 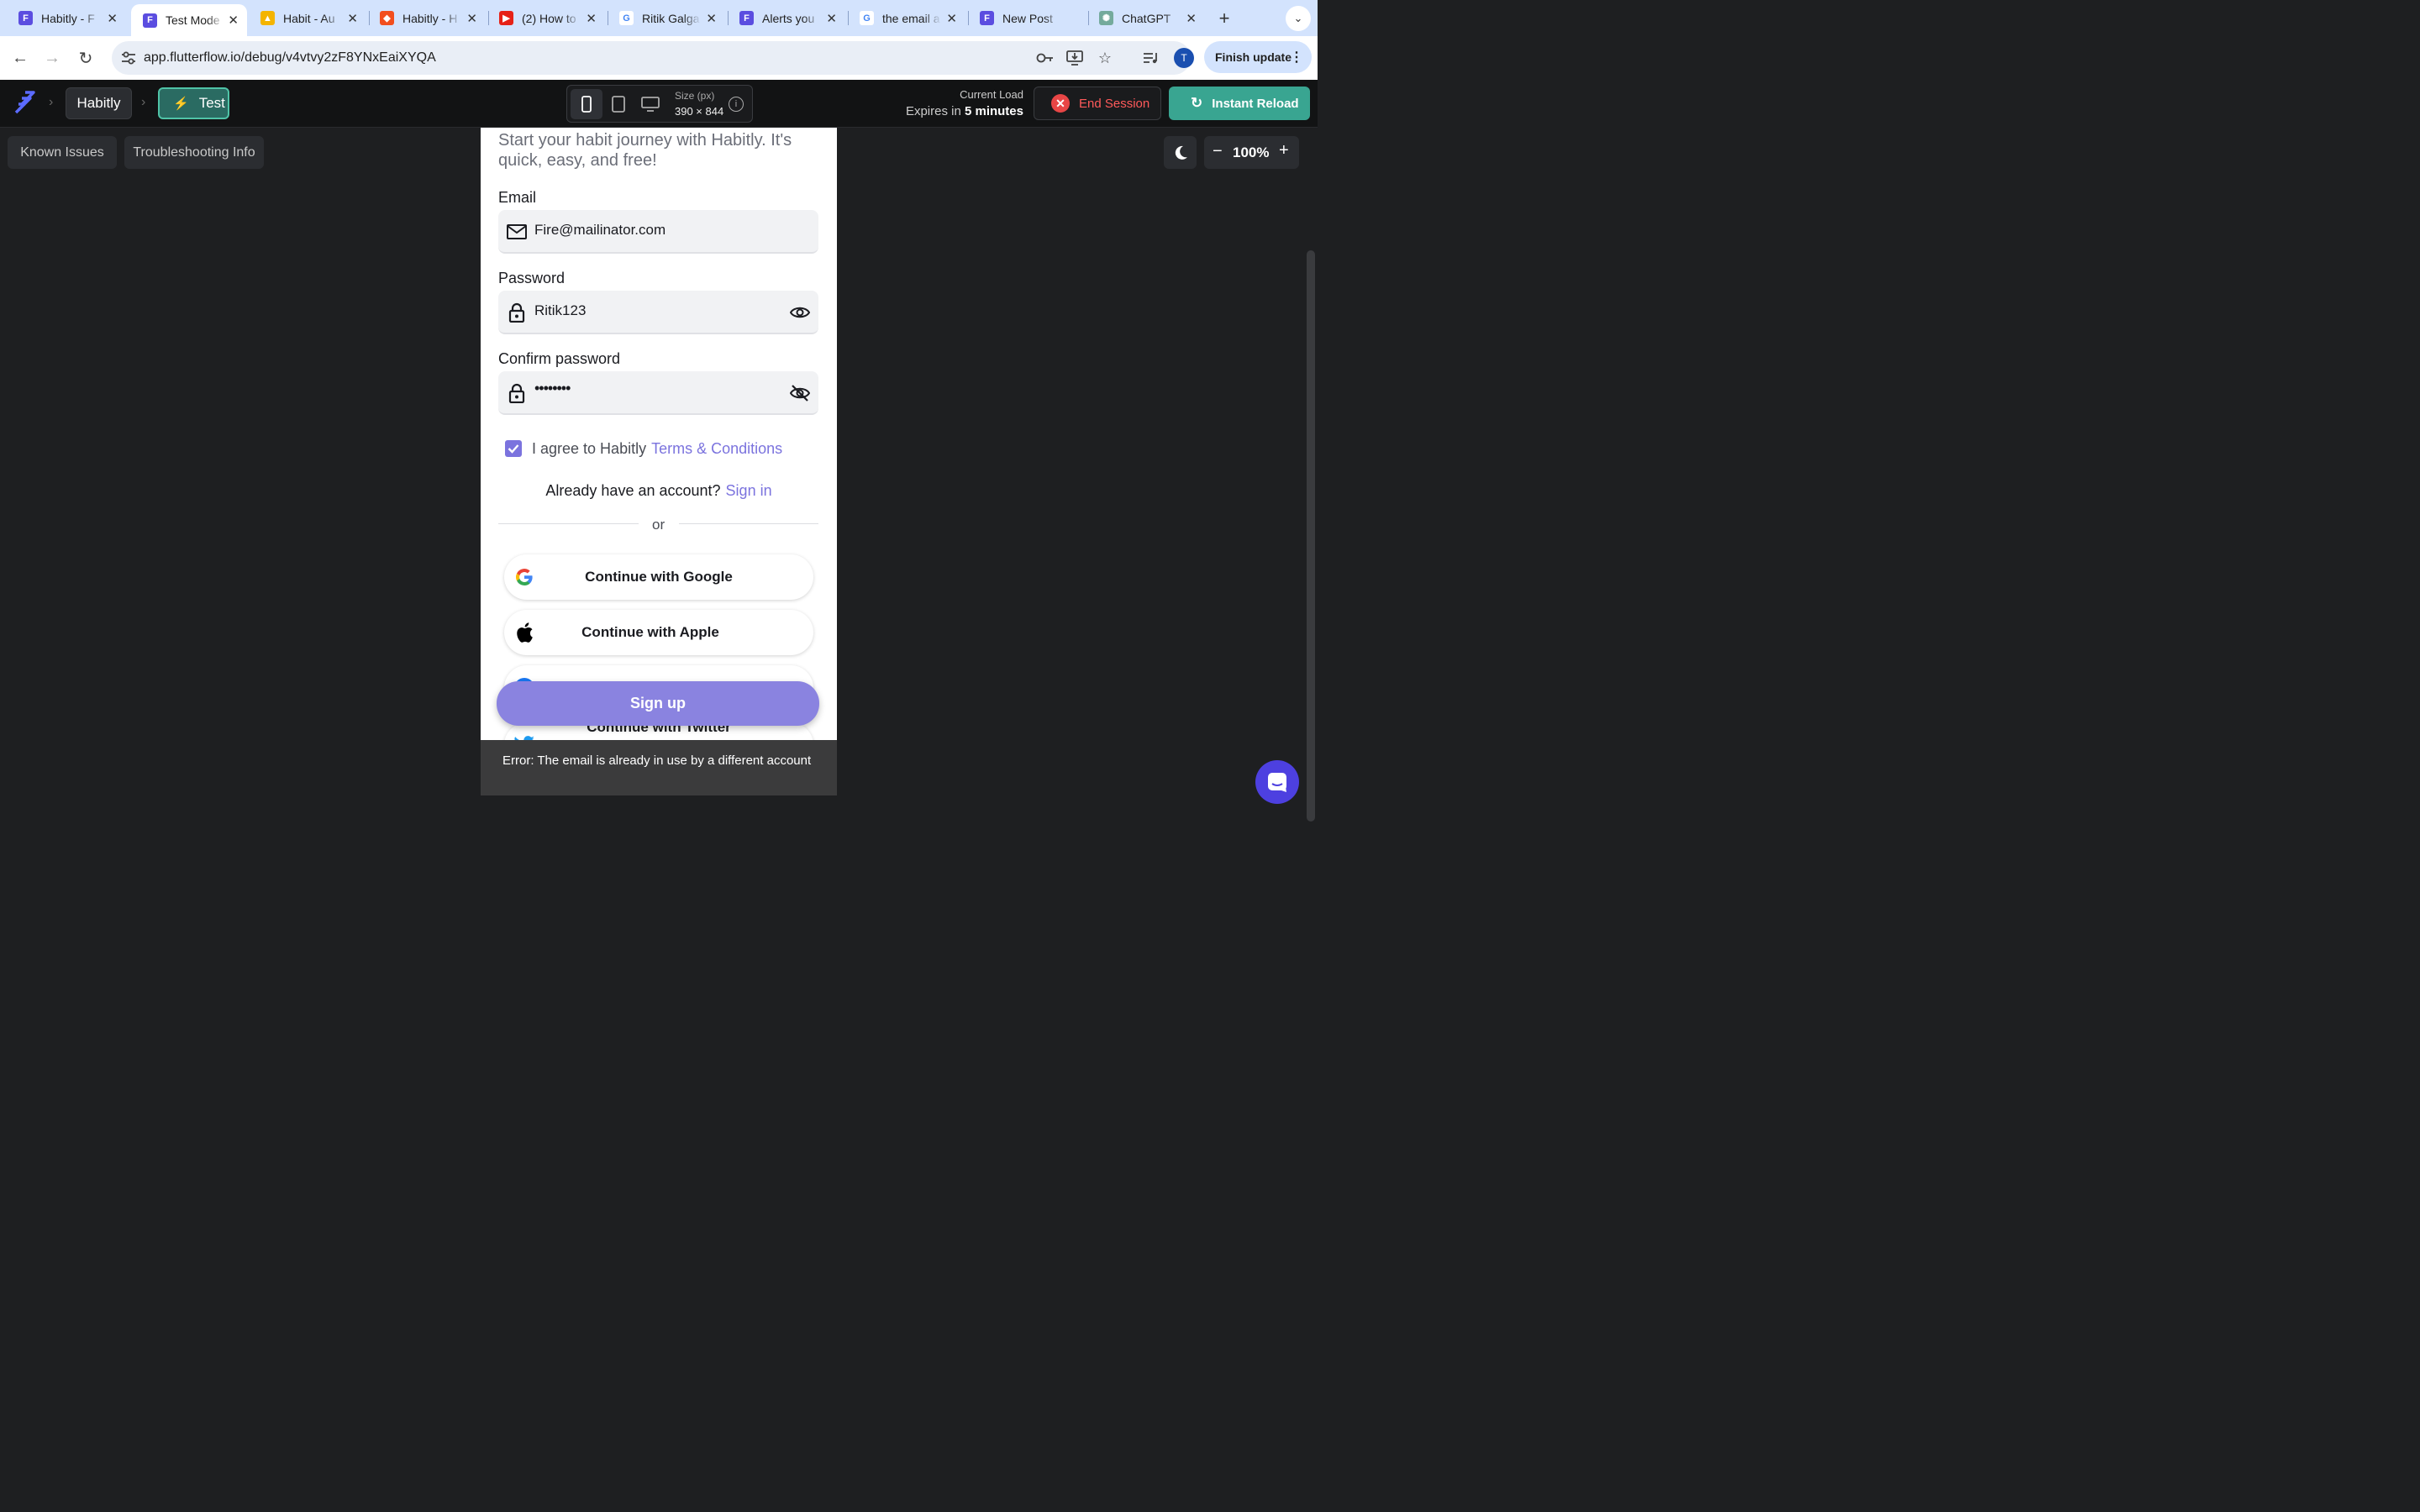 I want to click on zoom-out-button: −, so click(x=1218, y=151).